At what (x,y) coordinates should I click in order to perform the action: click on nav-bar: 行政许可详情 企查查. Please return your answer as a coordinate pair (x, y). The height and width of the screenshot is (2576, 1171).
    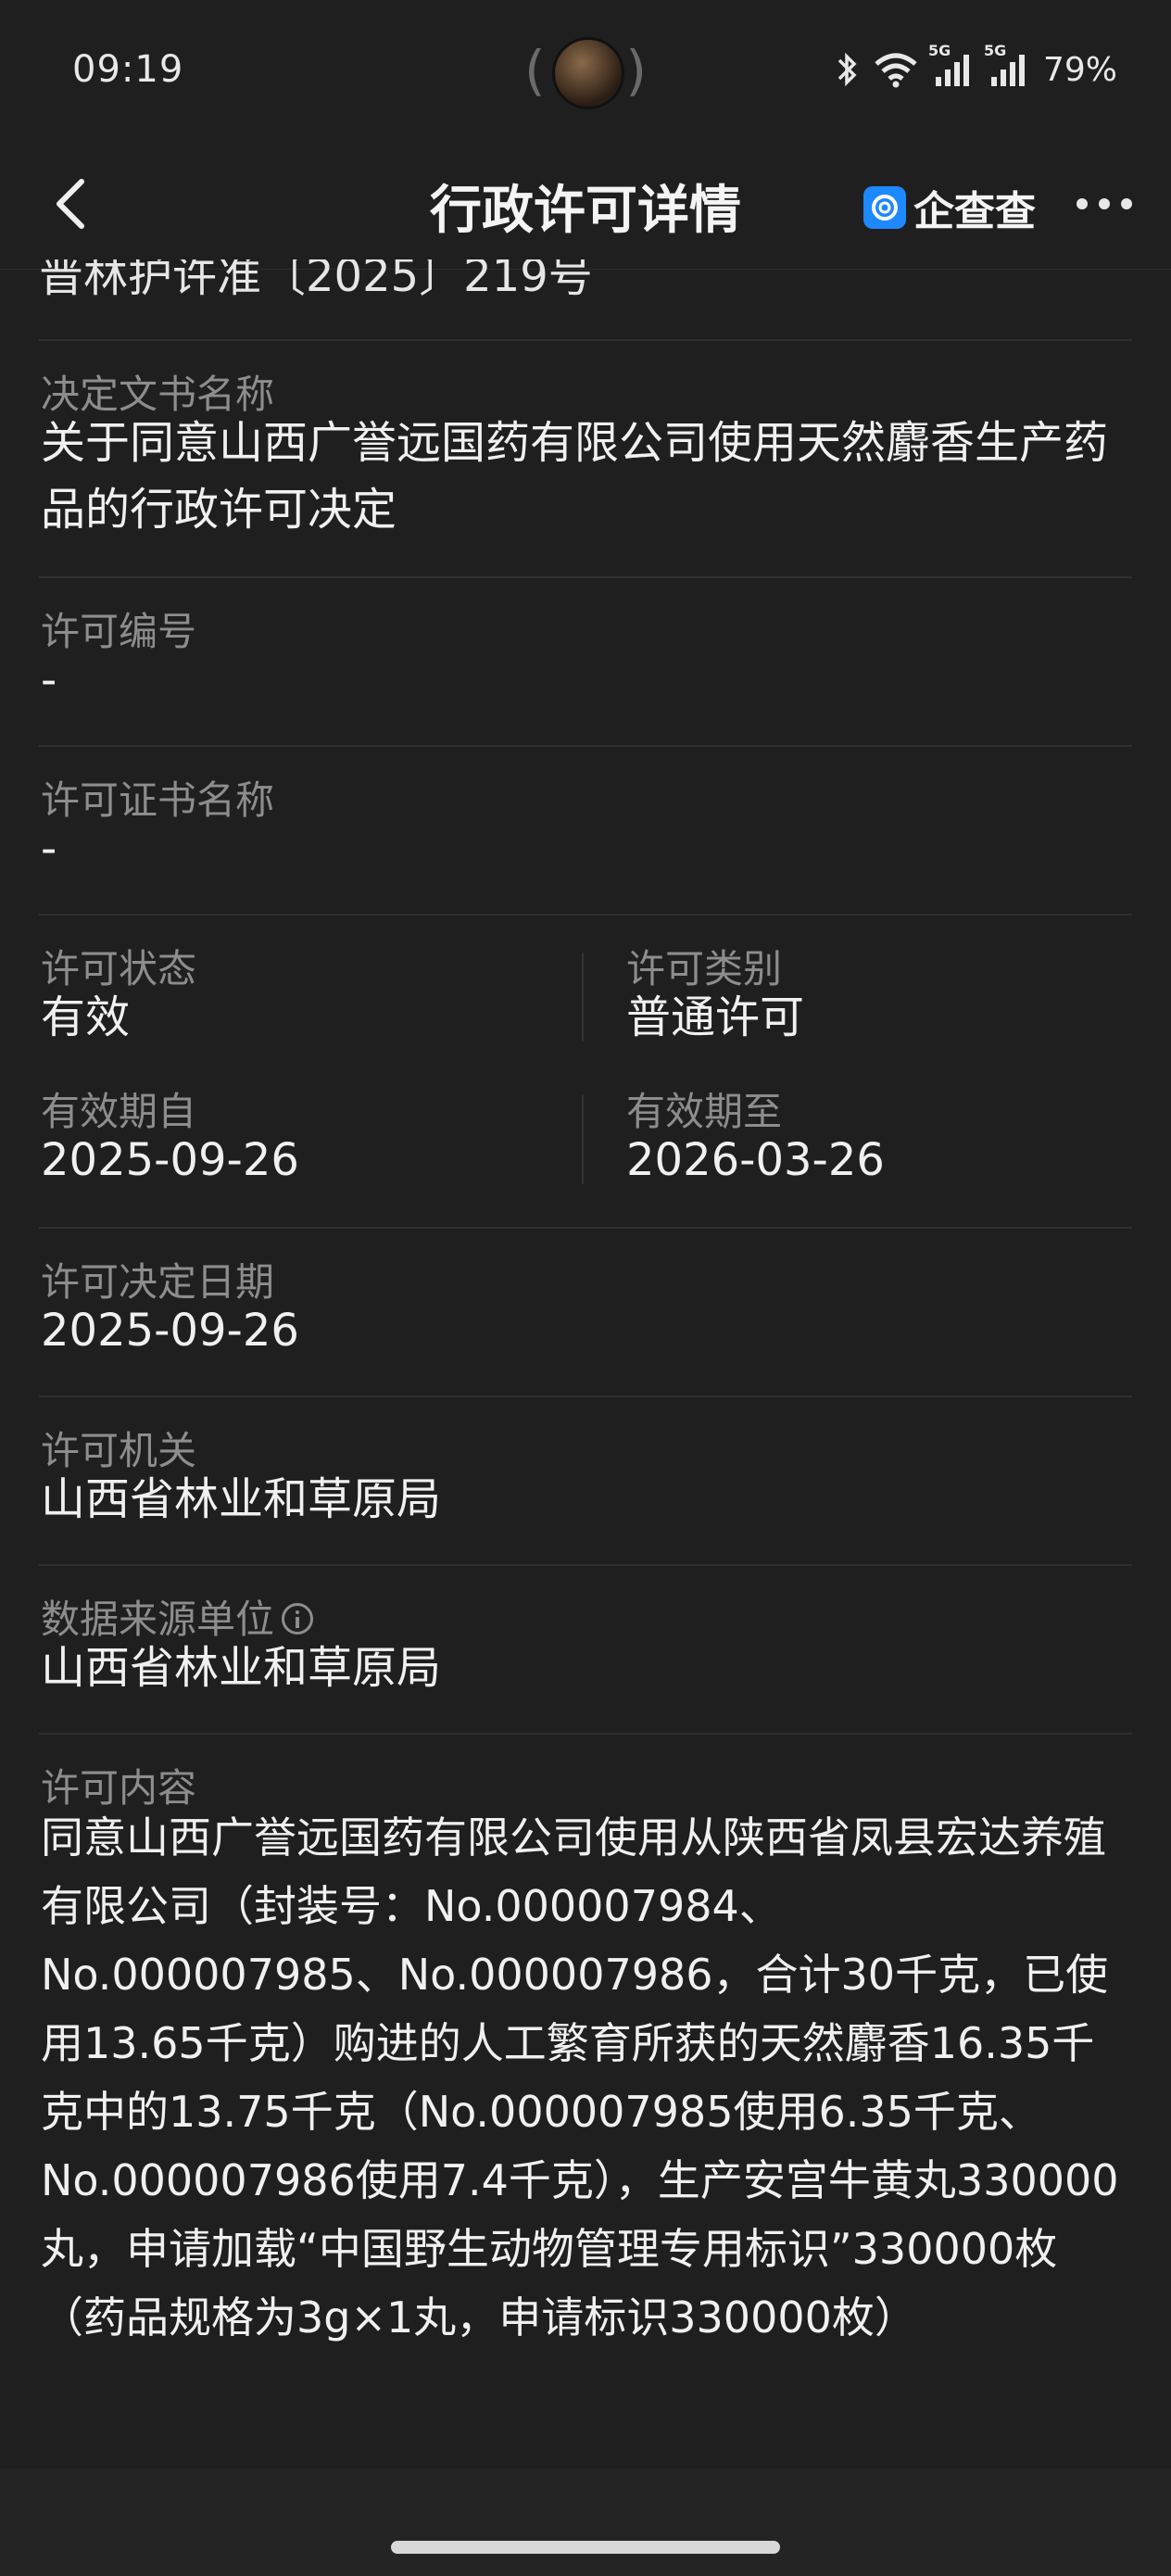
    Looking at the image, I should click on (585, 205).